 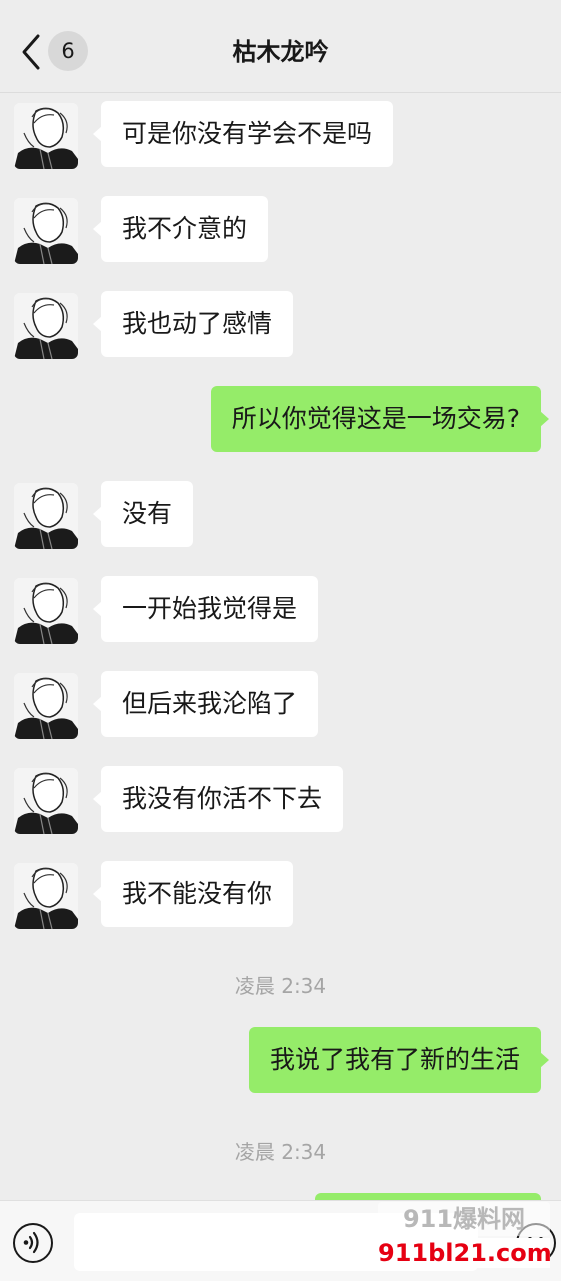 I want to click on incoming-message-bubble: 我不介意的, so click(x=180, y=229).